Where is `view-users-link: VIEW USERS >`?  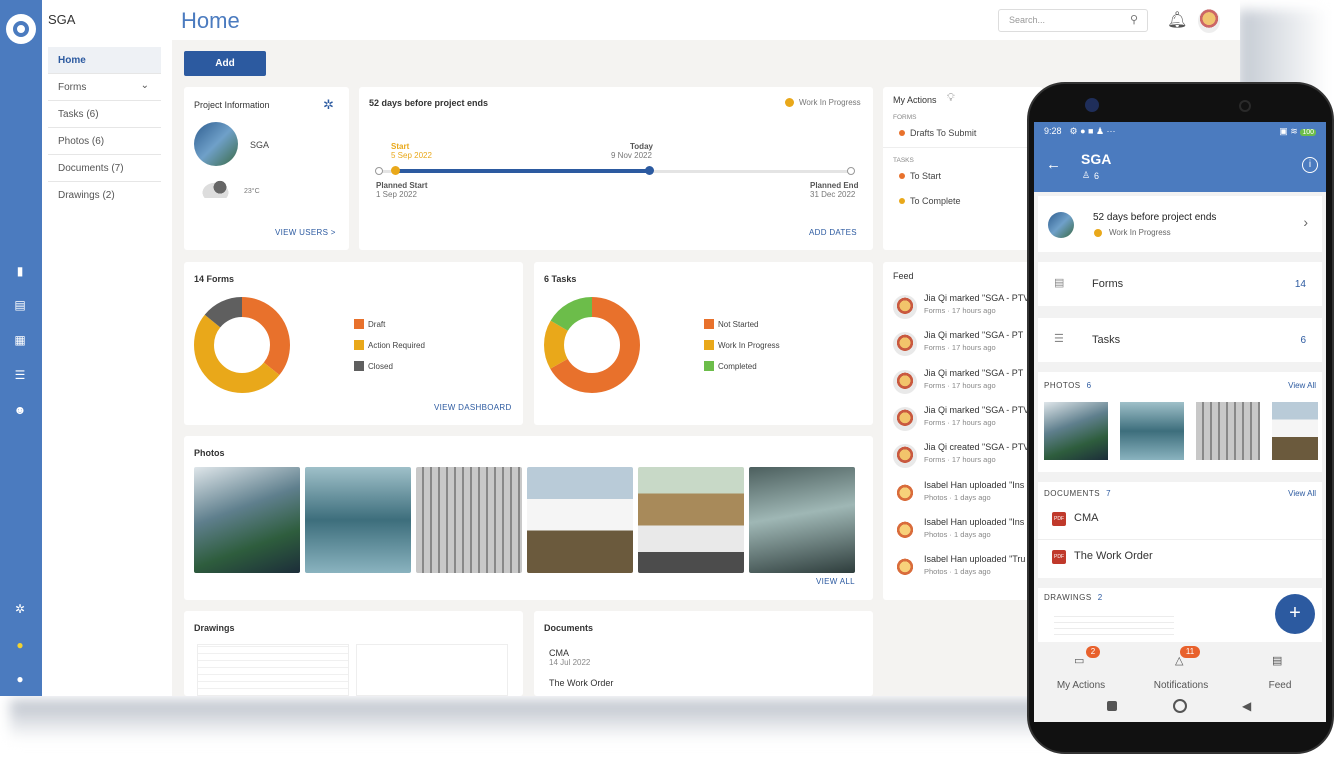 view-users-link: VIEW USERS > is located at coordinates (305, 232).